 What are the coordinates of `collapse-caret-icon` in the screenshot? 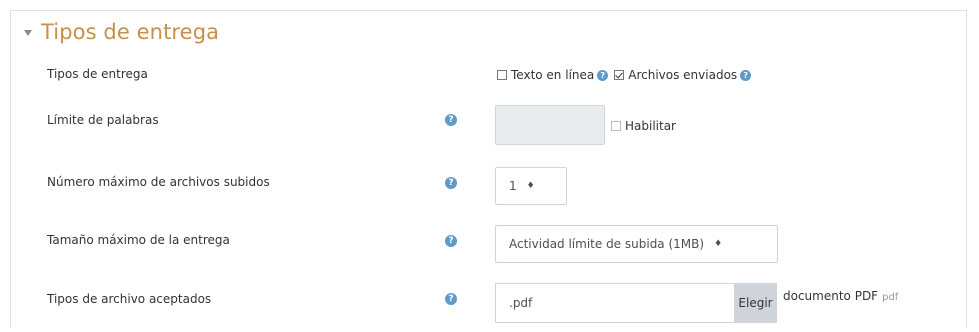 It's located at (28, 32).